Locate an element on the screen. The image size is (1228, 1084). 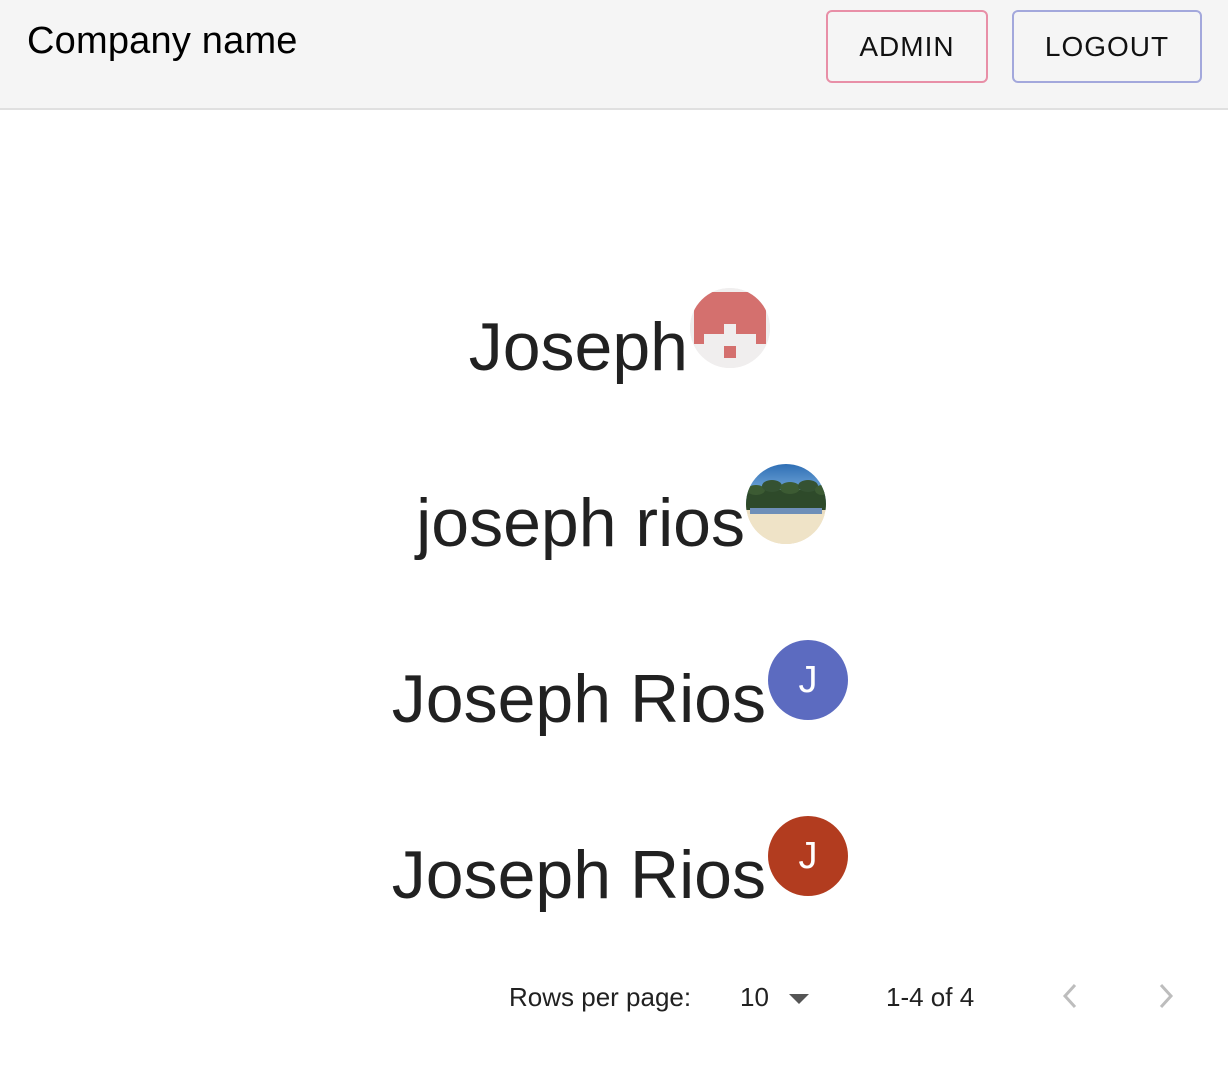
caret-down-icon is located at coordinates (798, 998).